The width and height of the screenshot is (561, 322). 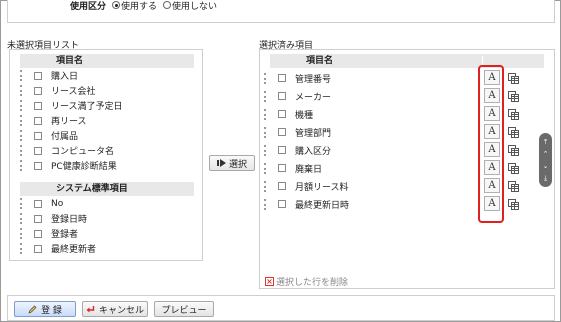 What do you see at coordinates (65, 235) in the screenshot?
I see `item-label: 登録者` at bounding box center [65, 235].